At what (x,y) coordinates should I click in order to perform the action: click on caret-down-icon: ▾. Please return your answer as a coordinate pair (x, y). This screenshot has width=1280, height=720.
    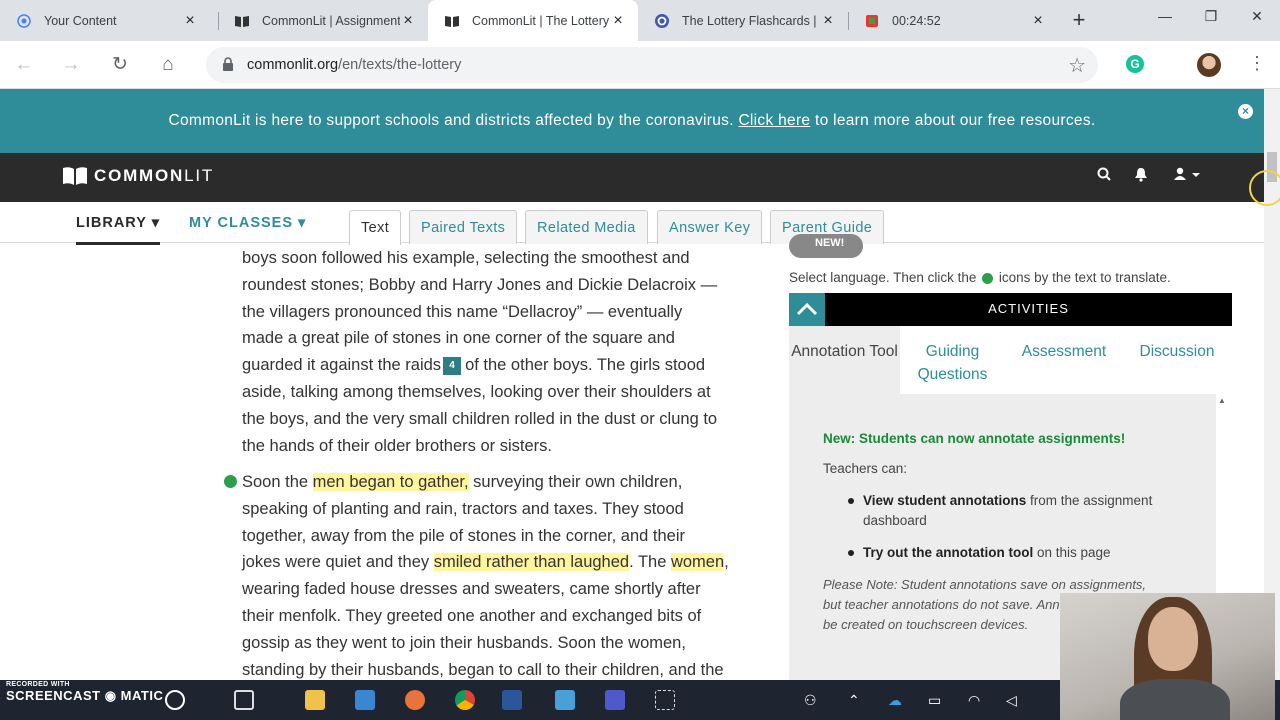
    Looking at the image, I should click on (155, 223).